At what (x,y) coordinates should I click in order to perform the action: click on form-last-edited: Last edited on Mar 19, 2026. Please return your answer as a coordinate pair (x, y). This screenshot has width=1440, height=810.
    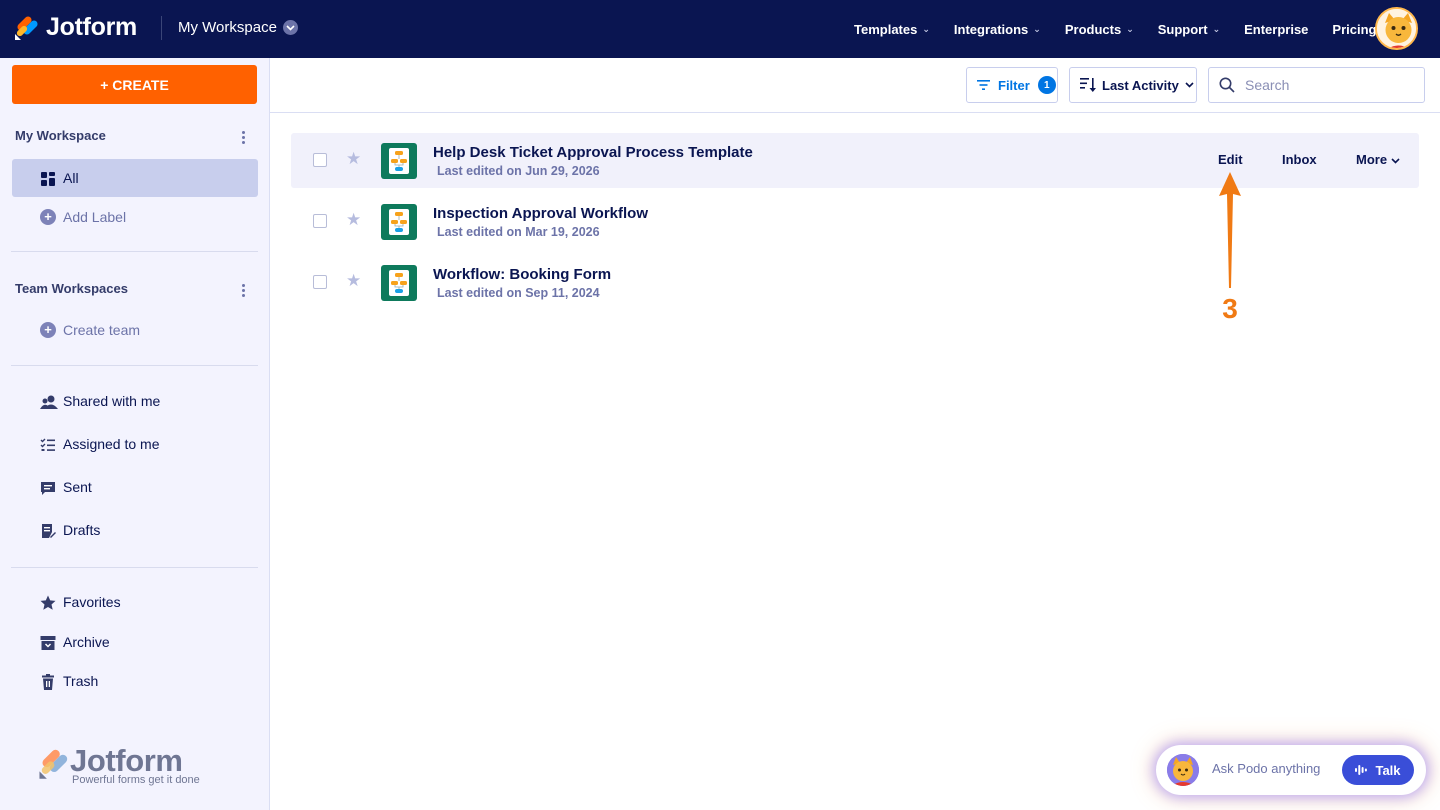
    Looking at the image, I should click on (518, 232).